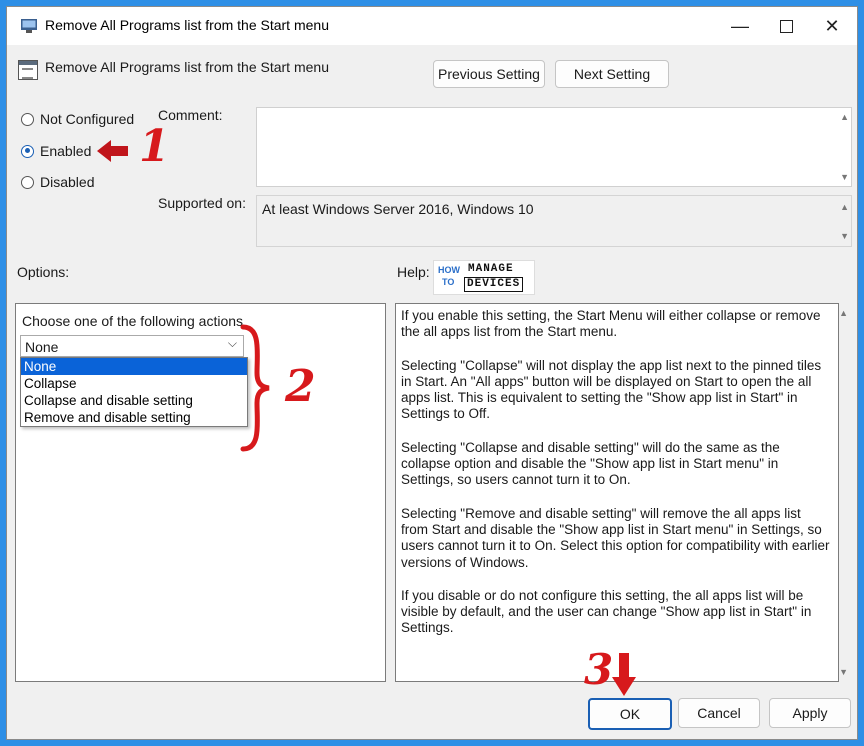 This screenshot has width=864, height=746. I want to click on options-label: Options:, so click(43, 272).